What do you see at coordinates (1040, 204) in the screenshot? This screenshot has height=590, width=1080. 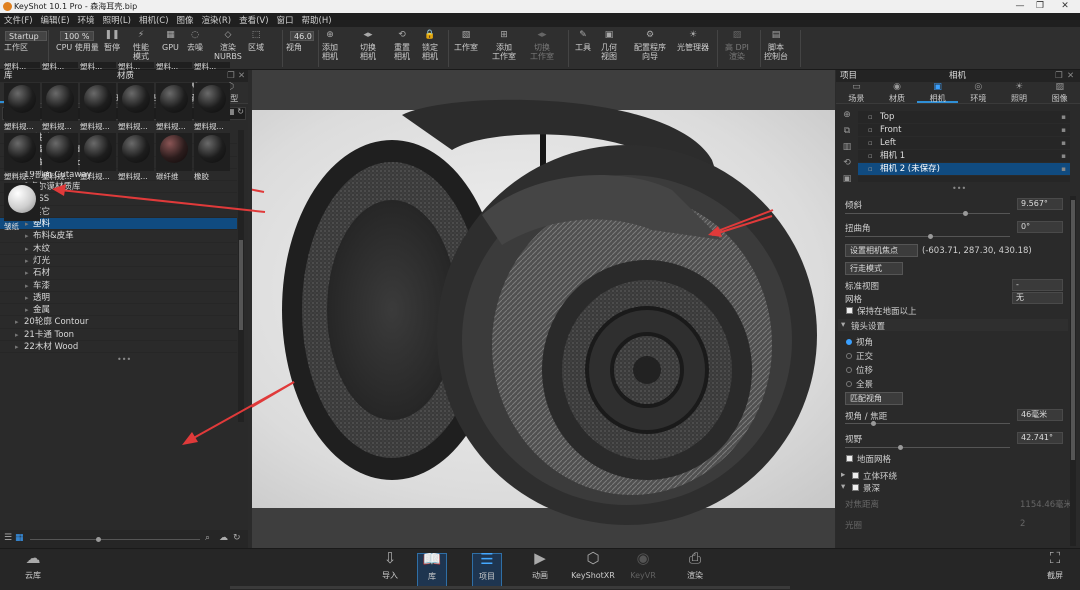 I see `incline-field: 9.567°` at bounding box center [1040, 204].